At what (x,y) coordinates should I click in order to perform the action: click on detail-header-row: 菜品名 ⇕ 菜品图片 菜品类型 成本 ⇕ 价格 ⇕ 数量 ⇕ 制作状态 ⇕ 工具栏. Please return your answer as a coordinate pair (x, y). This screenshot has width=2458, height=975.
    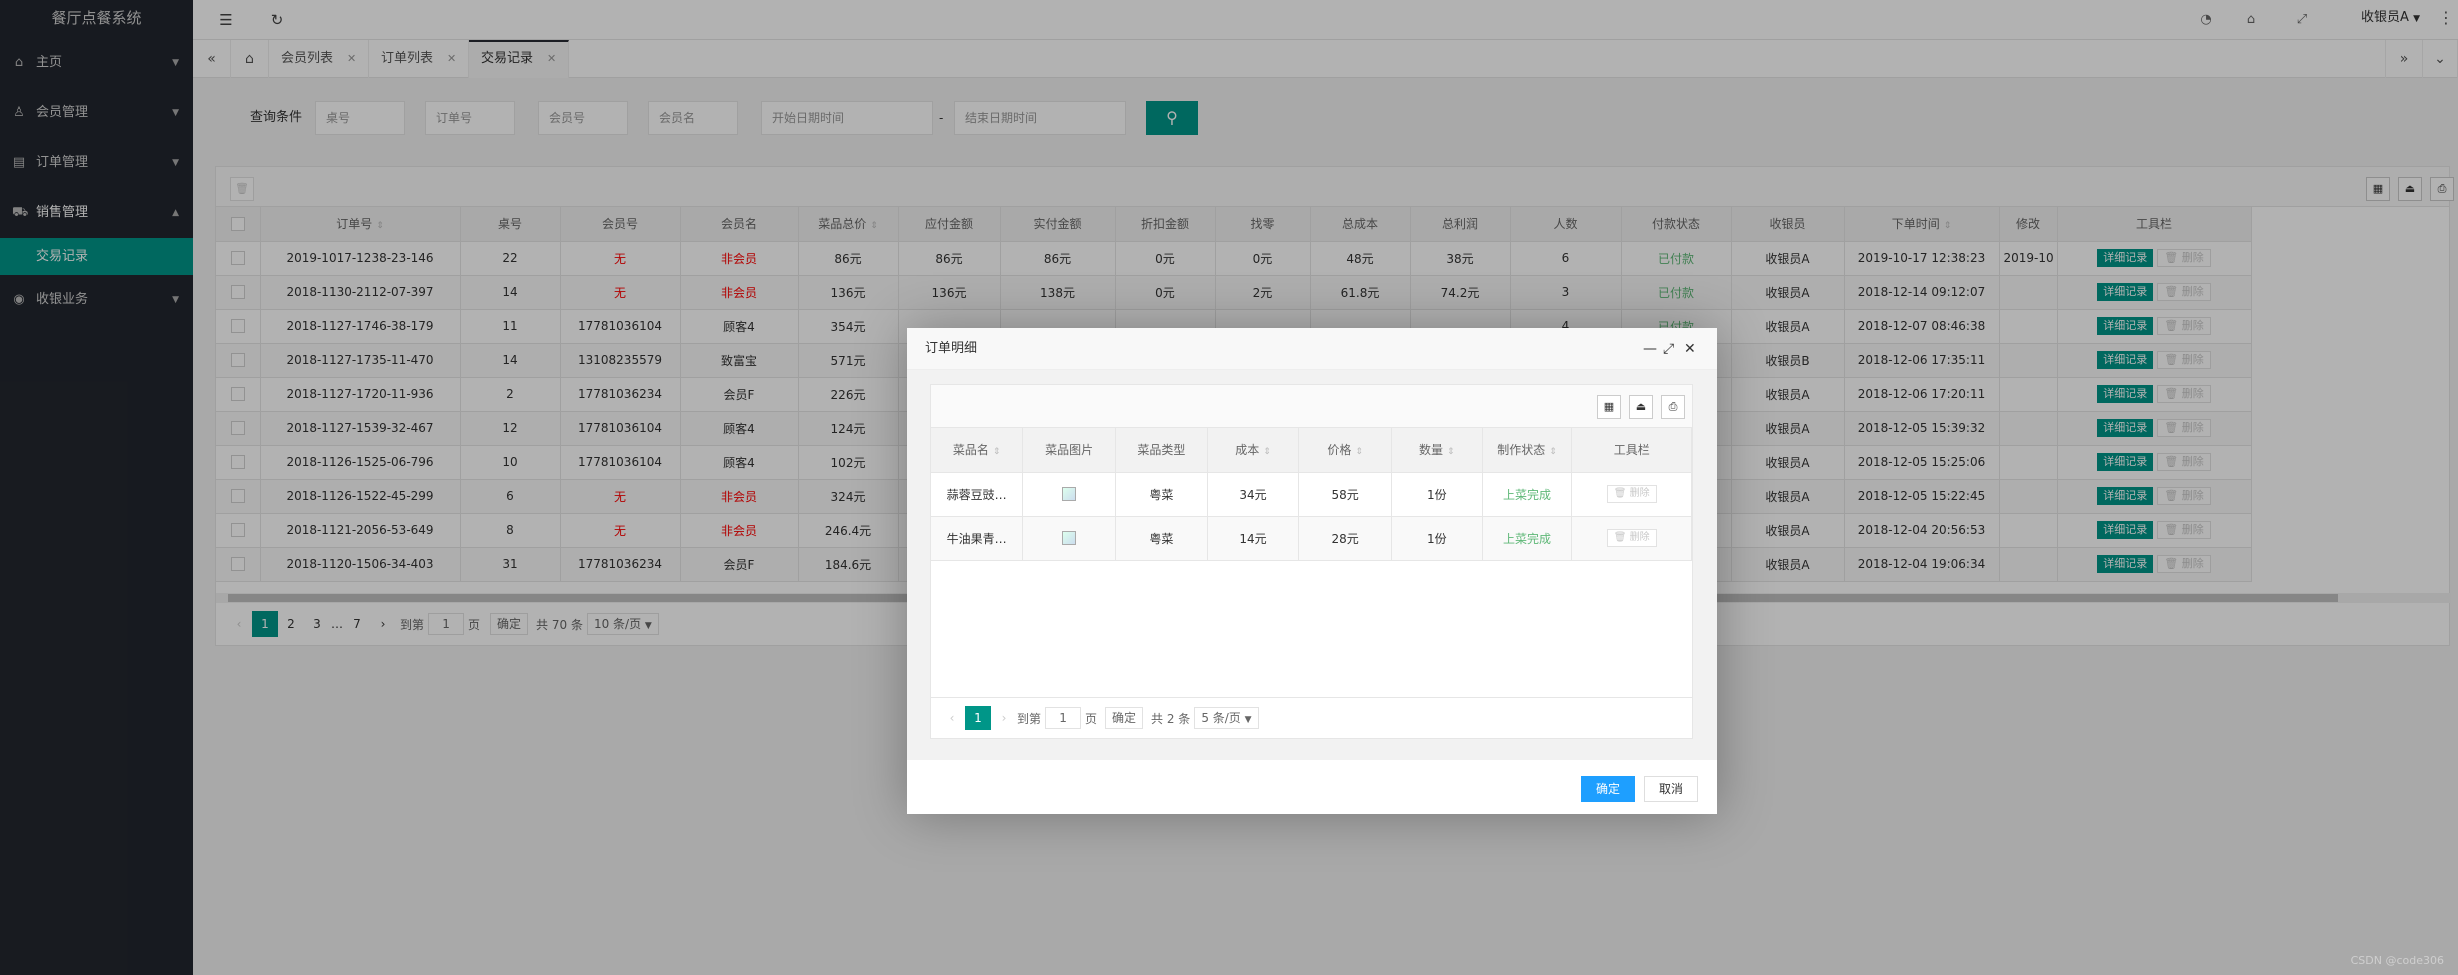
    Looking at the image, I should click on (1311, 450).